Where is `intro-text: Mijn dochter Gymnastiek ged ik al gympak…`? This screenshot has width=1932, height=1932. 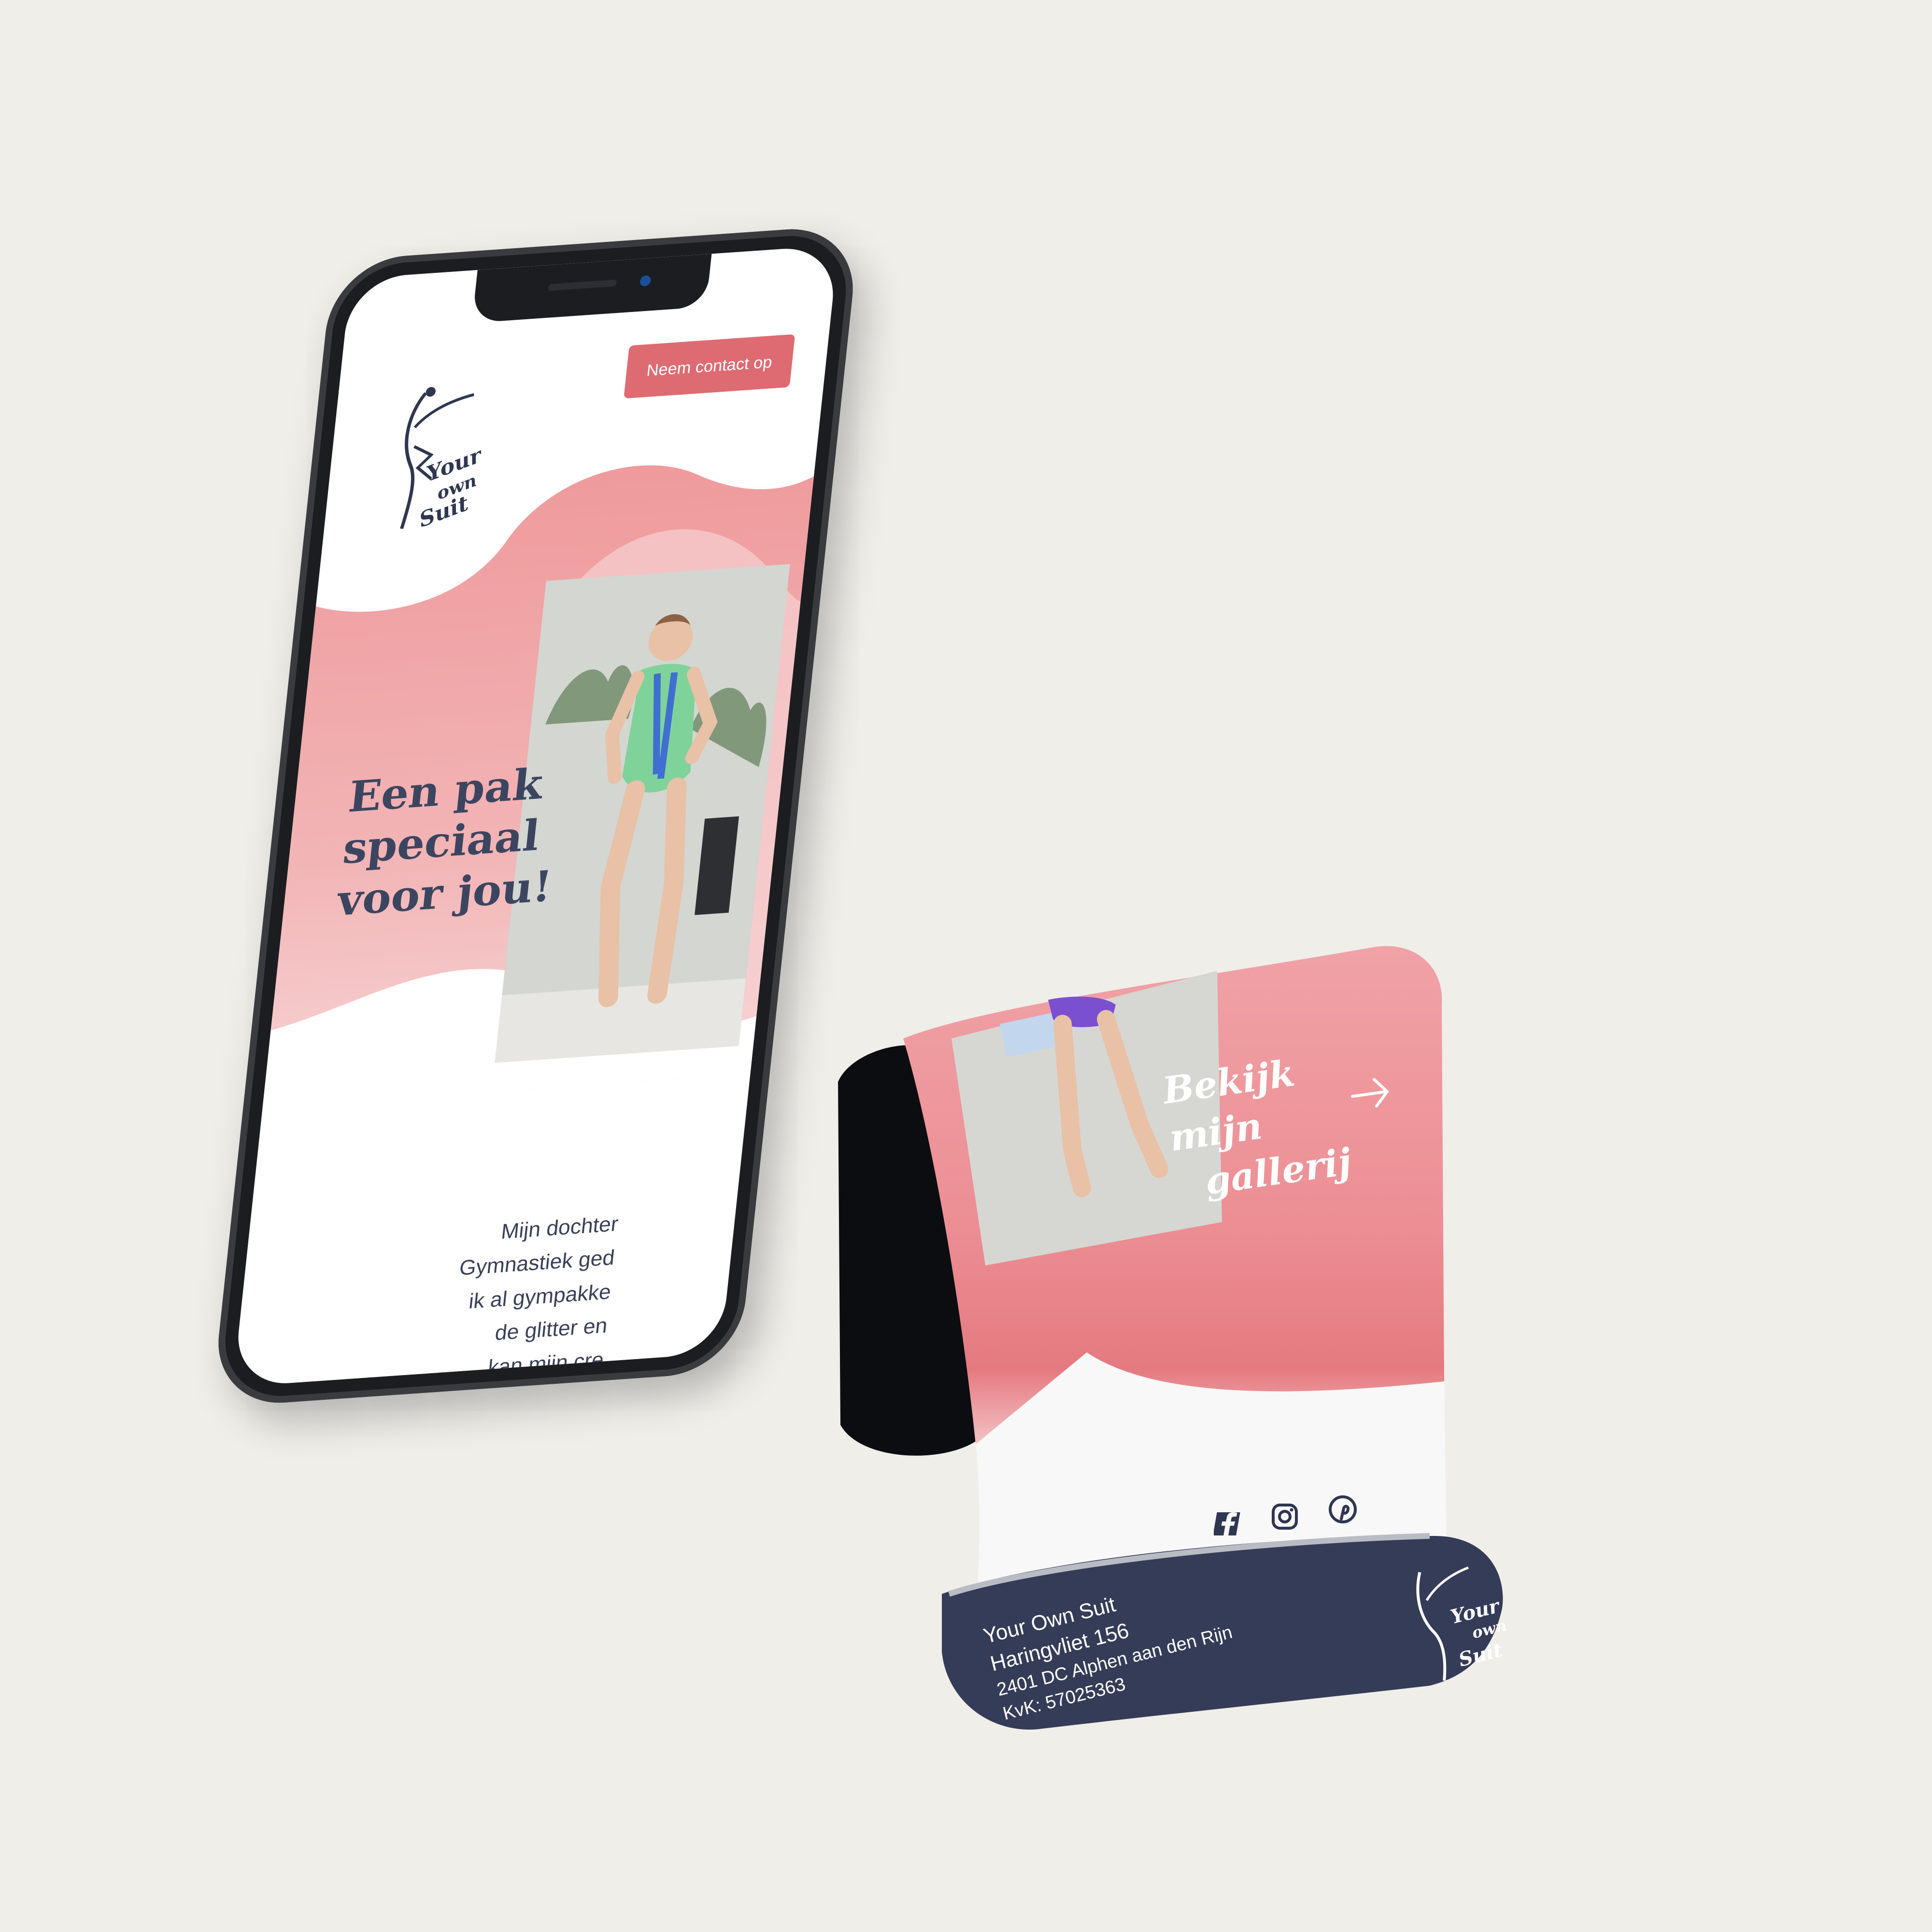
intro-text: Mijn dochter Gymnastiek ged ik al gympak… is located at coordinates (480, 1297).